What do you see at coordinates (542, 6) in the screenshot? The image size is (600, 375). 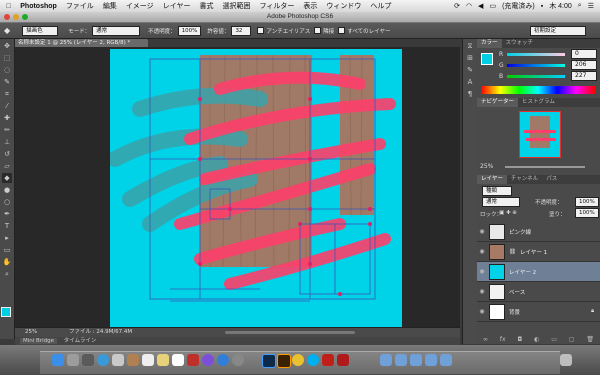 I see `flag-icon: ▪` at bounding box center [542, 6].